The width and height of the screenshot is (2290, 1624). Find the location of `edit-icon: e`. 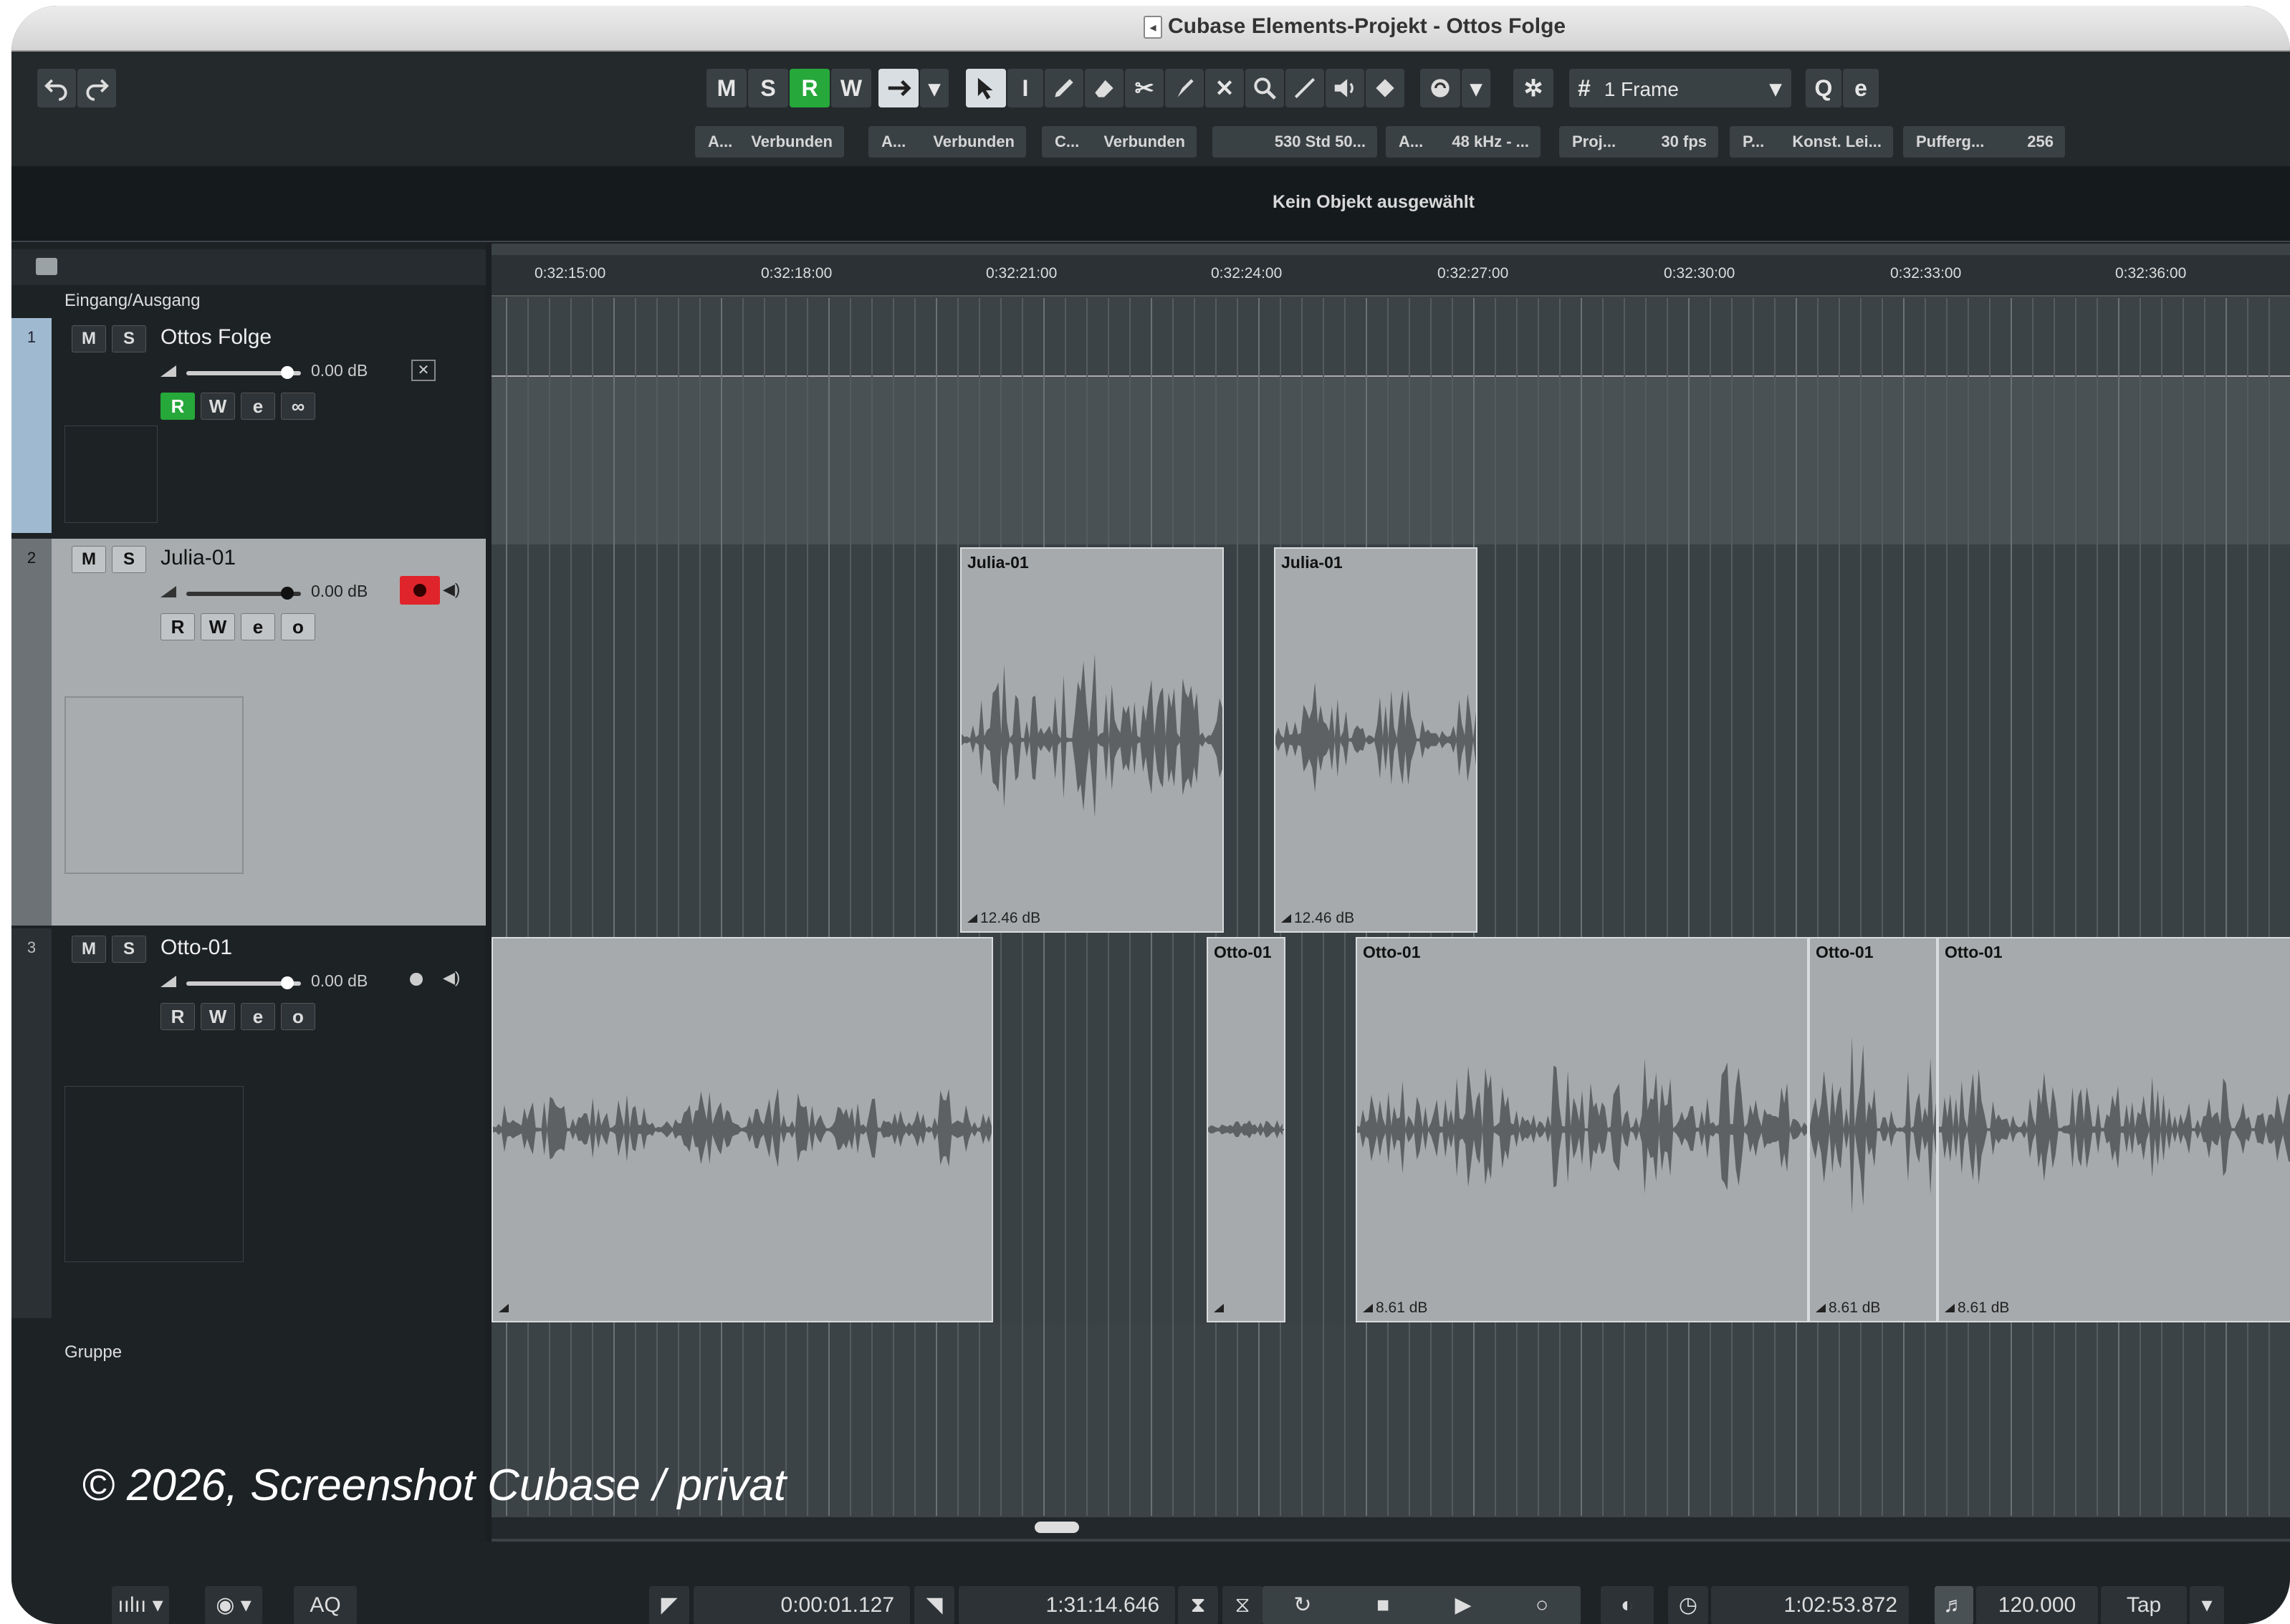

edit-icon: e is located at coordinates (1861, 88).